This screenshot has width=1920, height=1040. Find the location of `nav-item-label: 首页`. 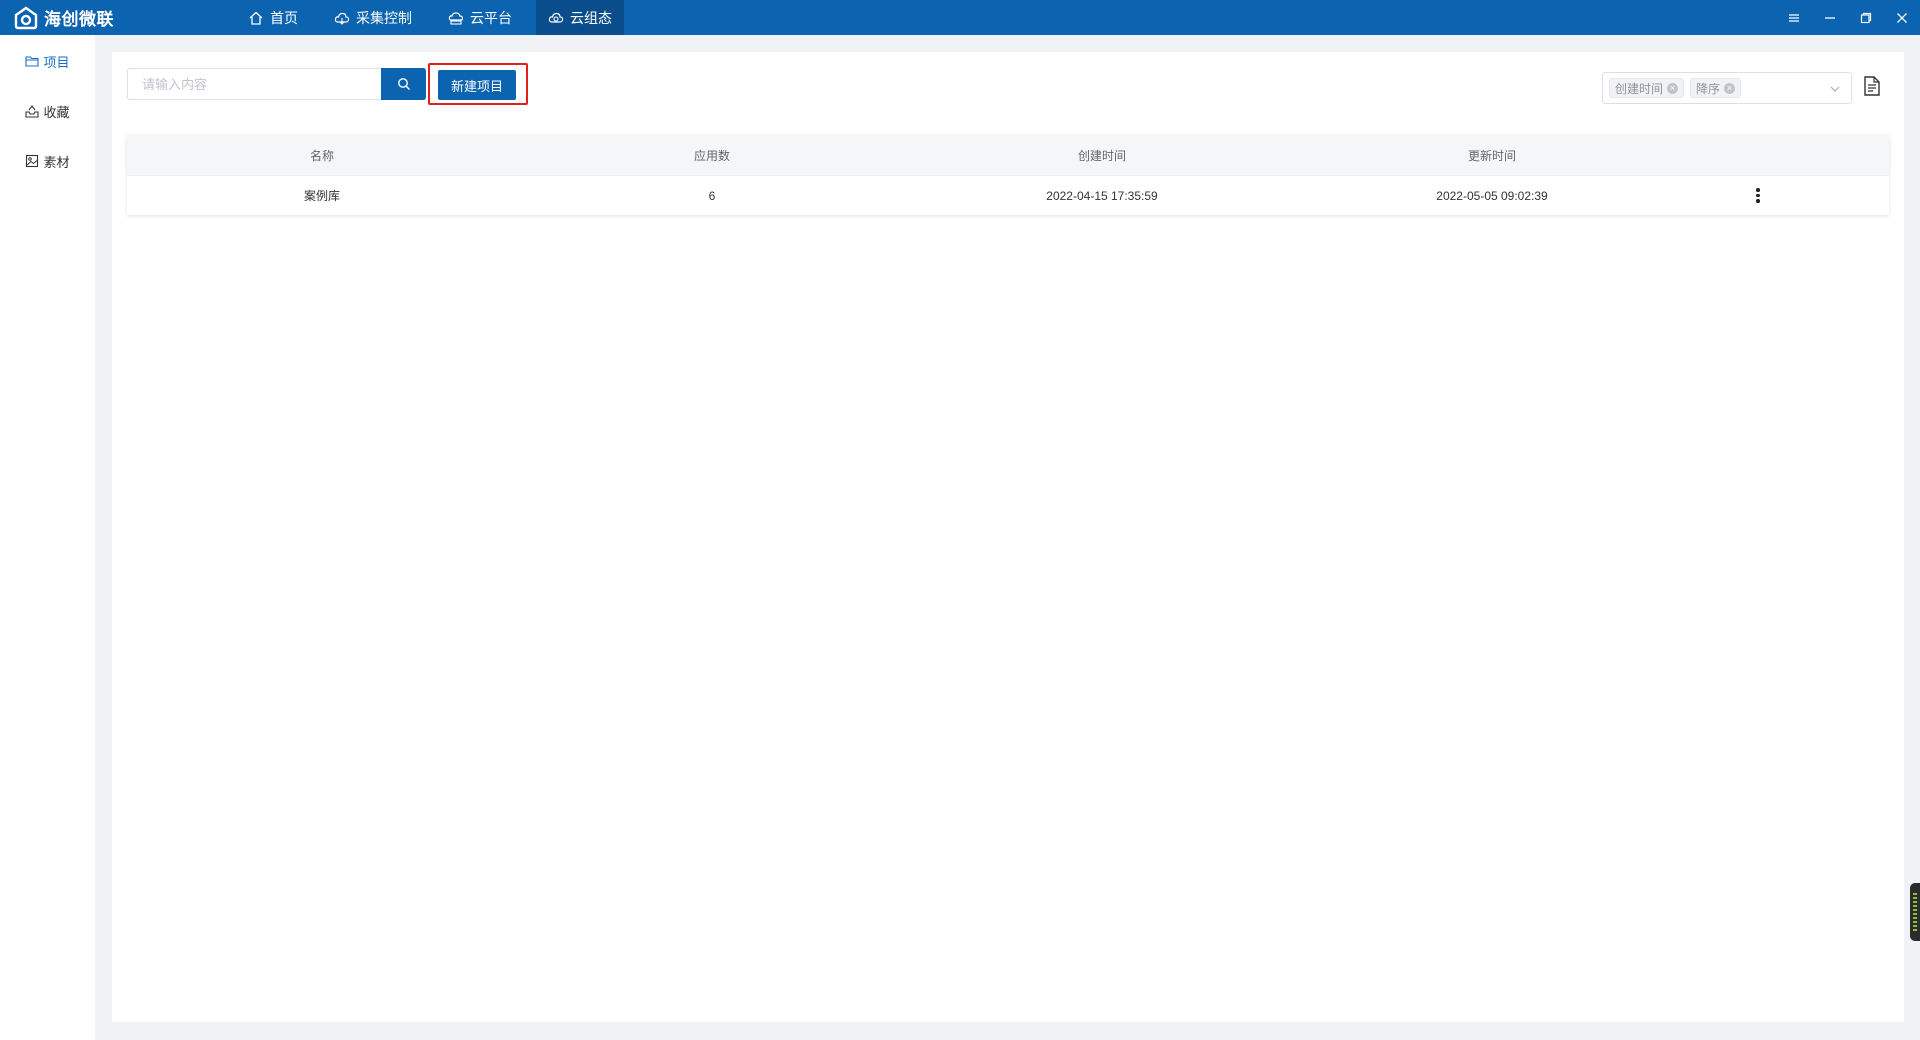

nav-item-label: 首页 is located at coordinates (284, 17).